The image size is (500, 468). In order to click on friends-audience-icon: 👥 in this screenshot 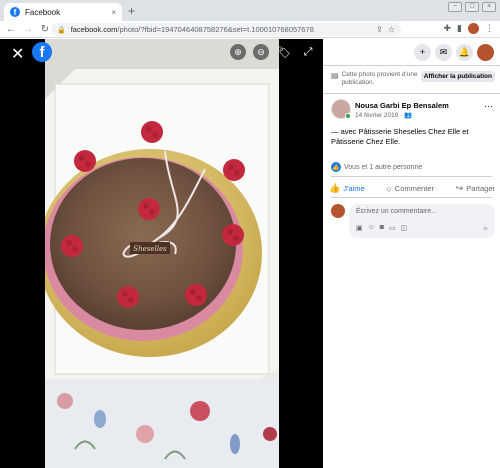, I will do `click(408, 115)`.